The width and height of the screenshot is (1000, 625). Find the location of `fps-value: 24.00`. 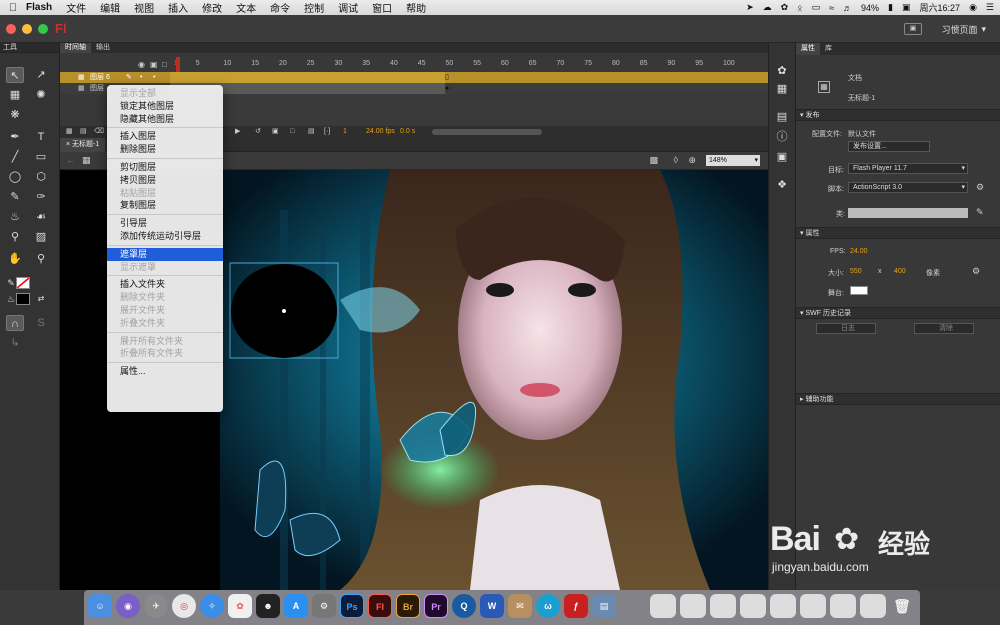

fps-value: 24.00 is located at coordinates (859, 251).